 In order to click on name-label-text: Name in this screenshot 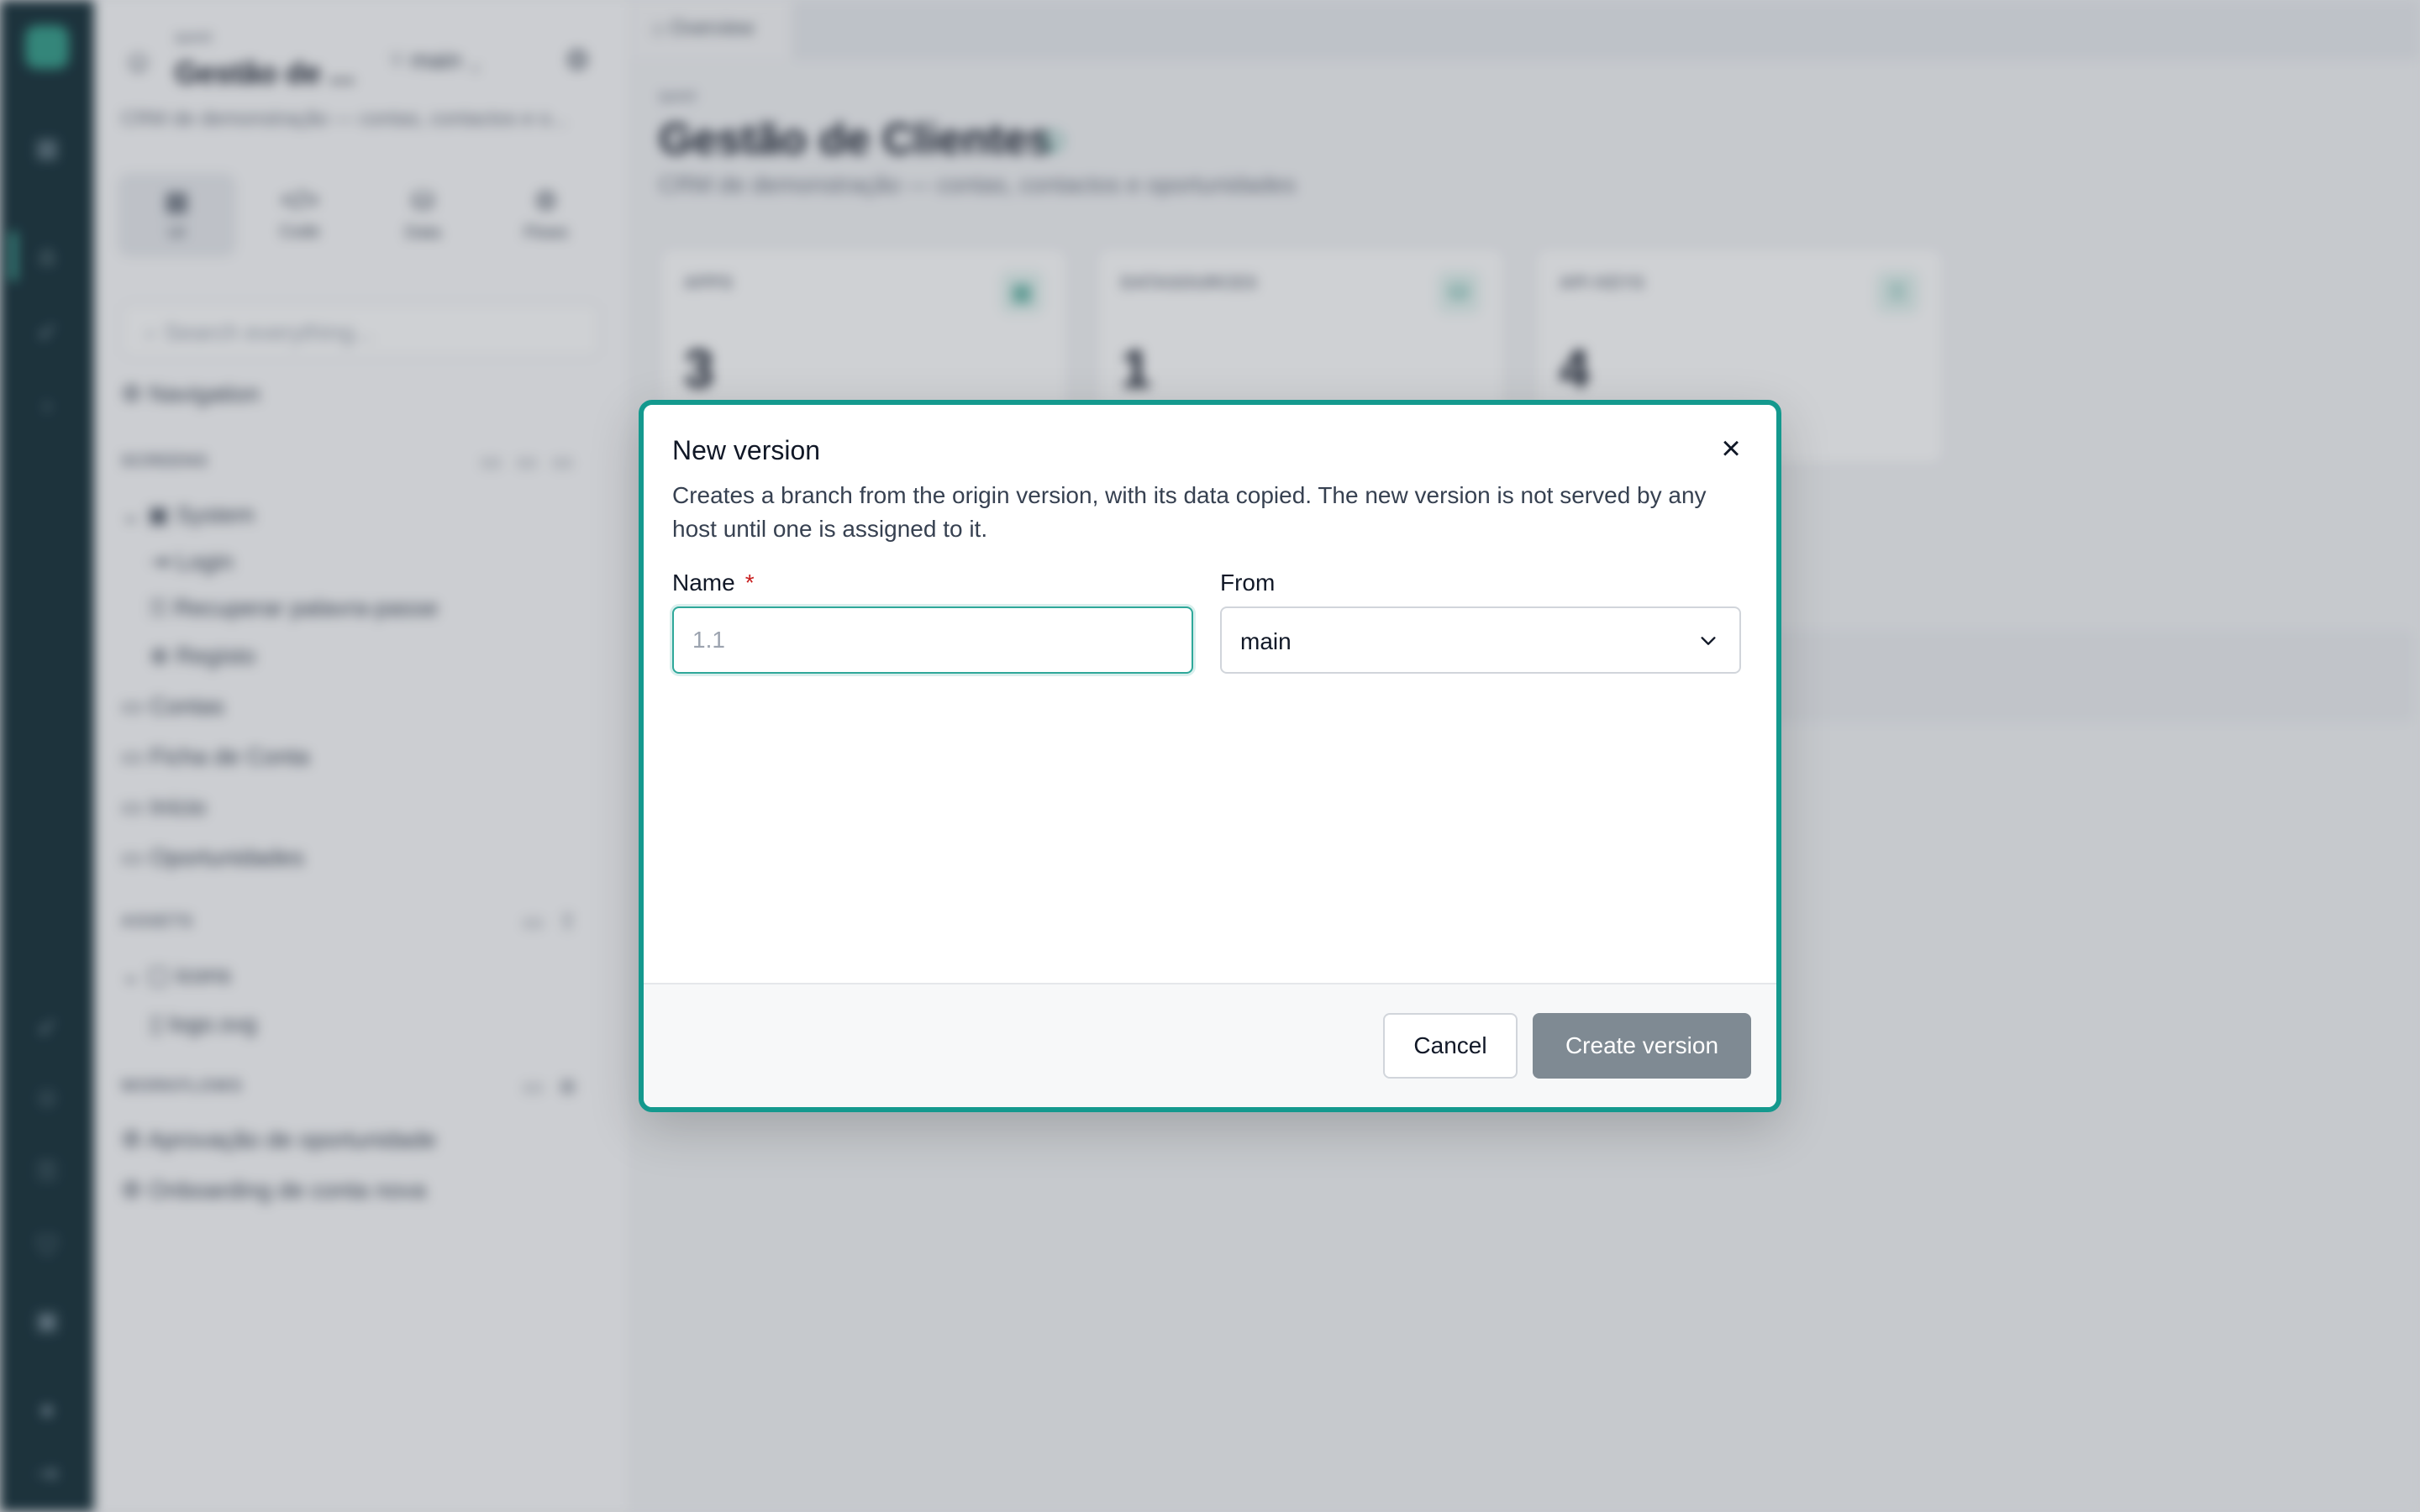, I will do `click(704, 583)`.